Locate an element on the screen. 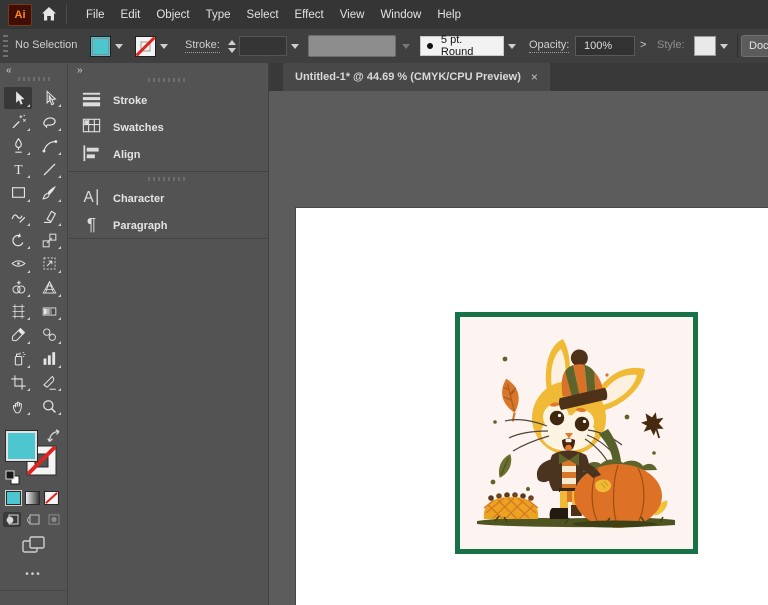 This screenshot has width=768, height=605. swap-fill-stroke-icon is located at coordinates (54, 436).